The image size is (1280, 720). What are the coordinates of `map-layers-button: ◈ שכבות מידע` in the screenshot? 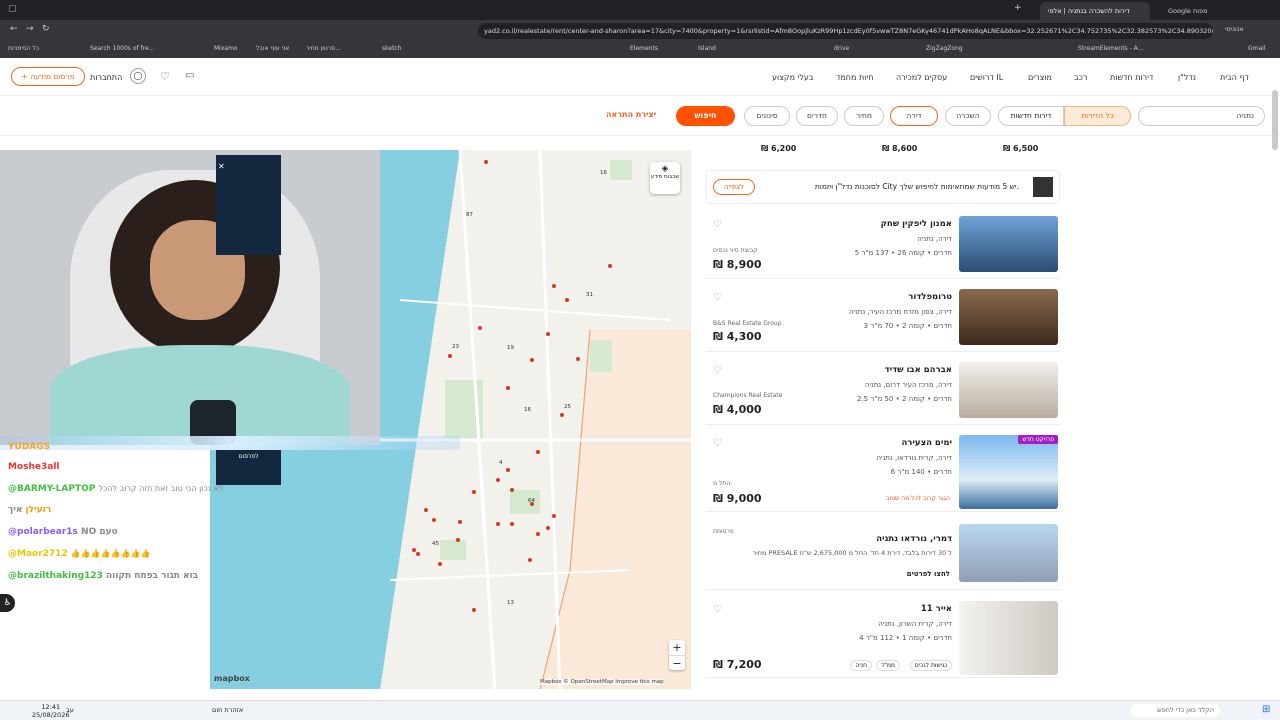 It's located at (665, 178).